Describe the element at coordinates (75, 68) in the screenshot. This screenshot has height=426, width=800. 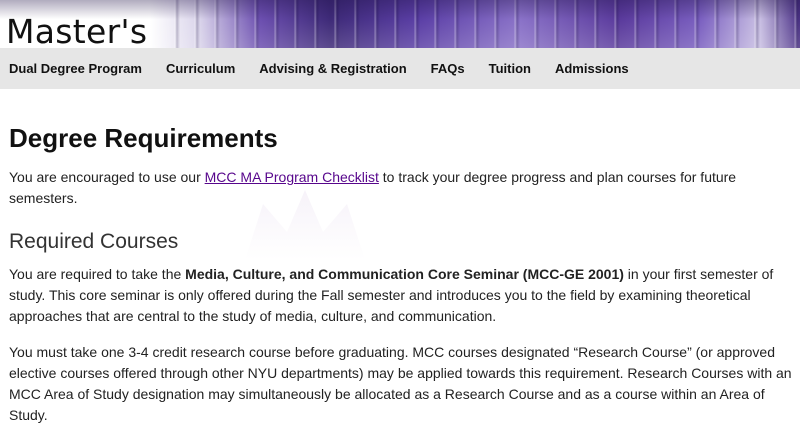
I see `nav-item-dual-degree: Dual Degree Program` at that location.